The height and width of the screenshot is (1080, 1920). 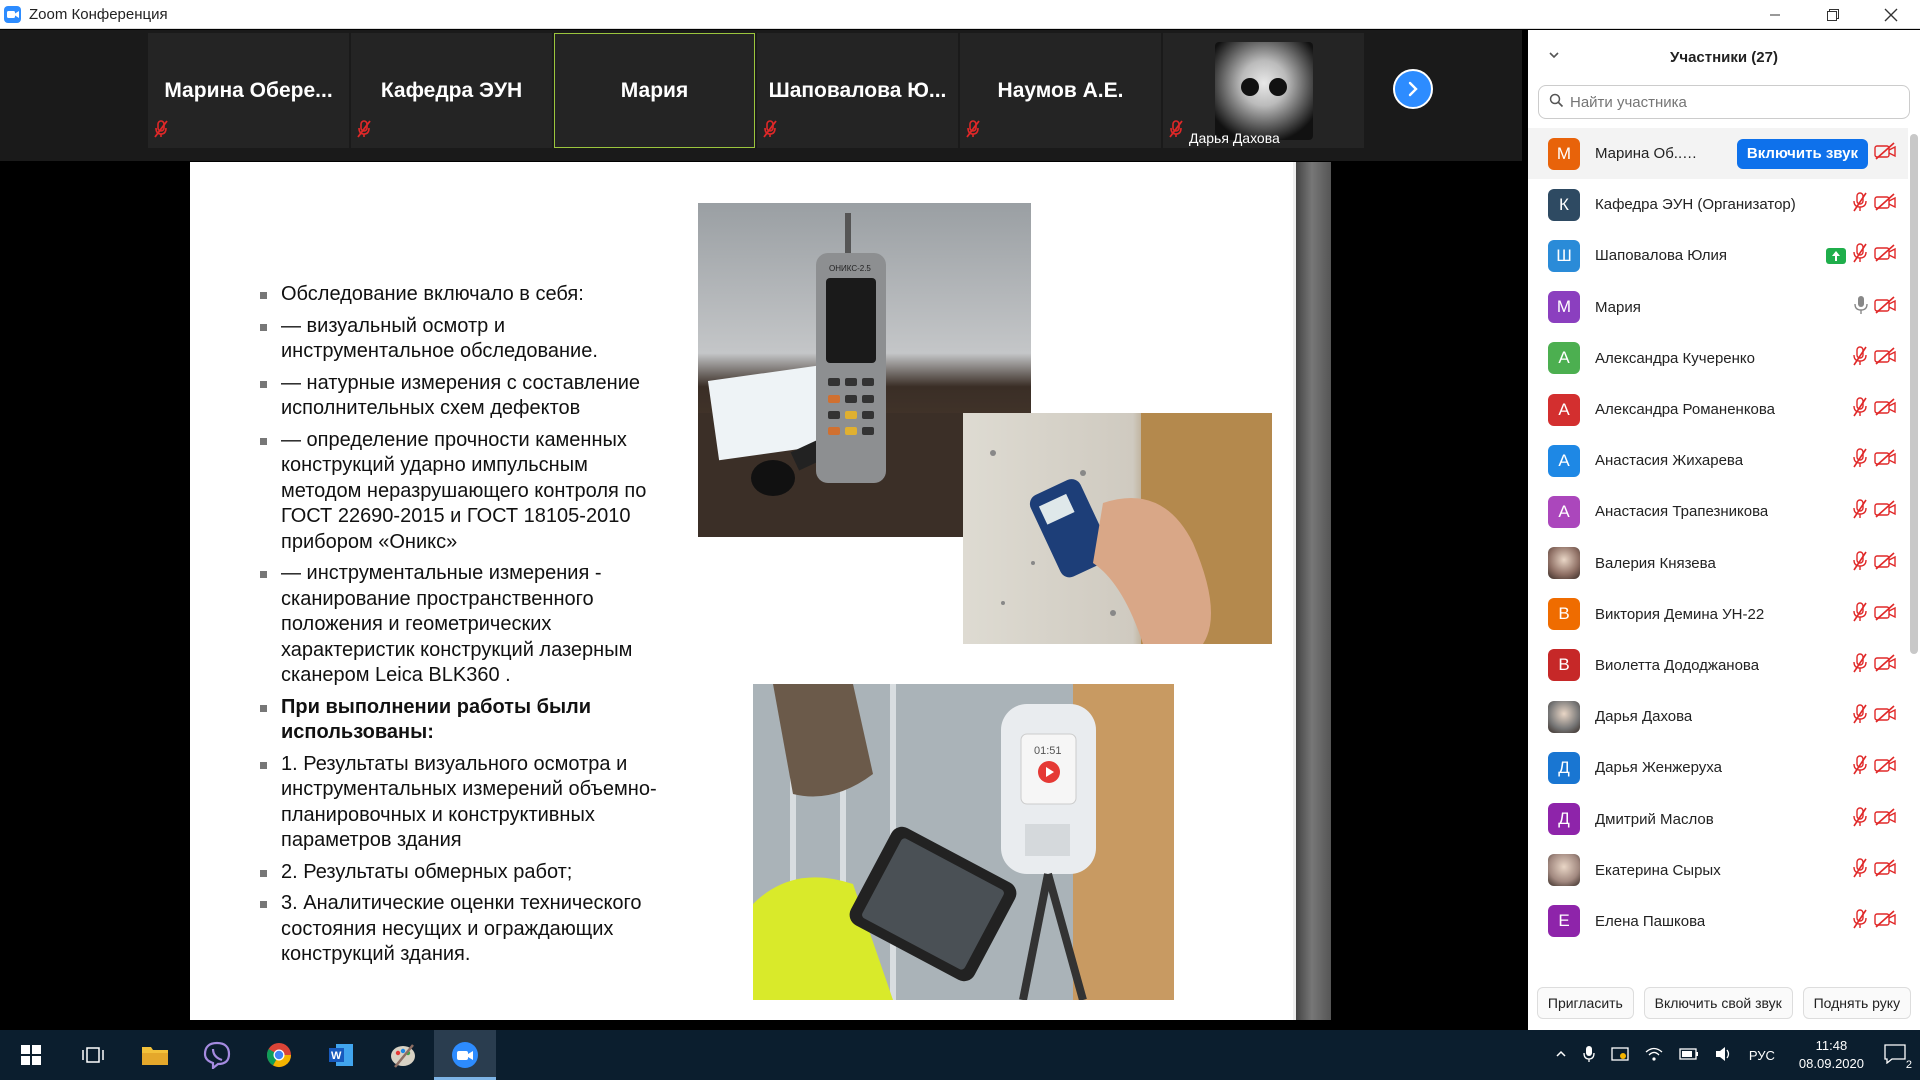 I want to click on participant-row: Е Елена Пашкова, so click(x=1718, y=921).